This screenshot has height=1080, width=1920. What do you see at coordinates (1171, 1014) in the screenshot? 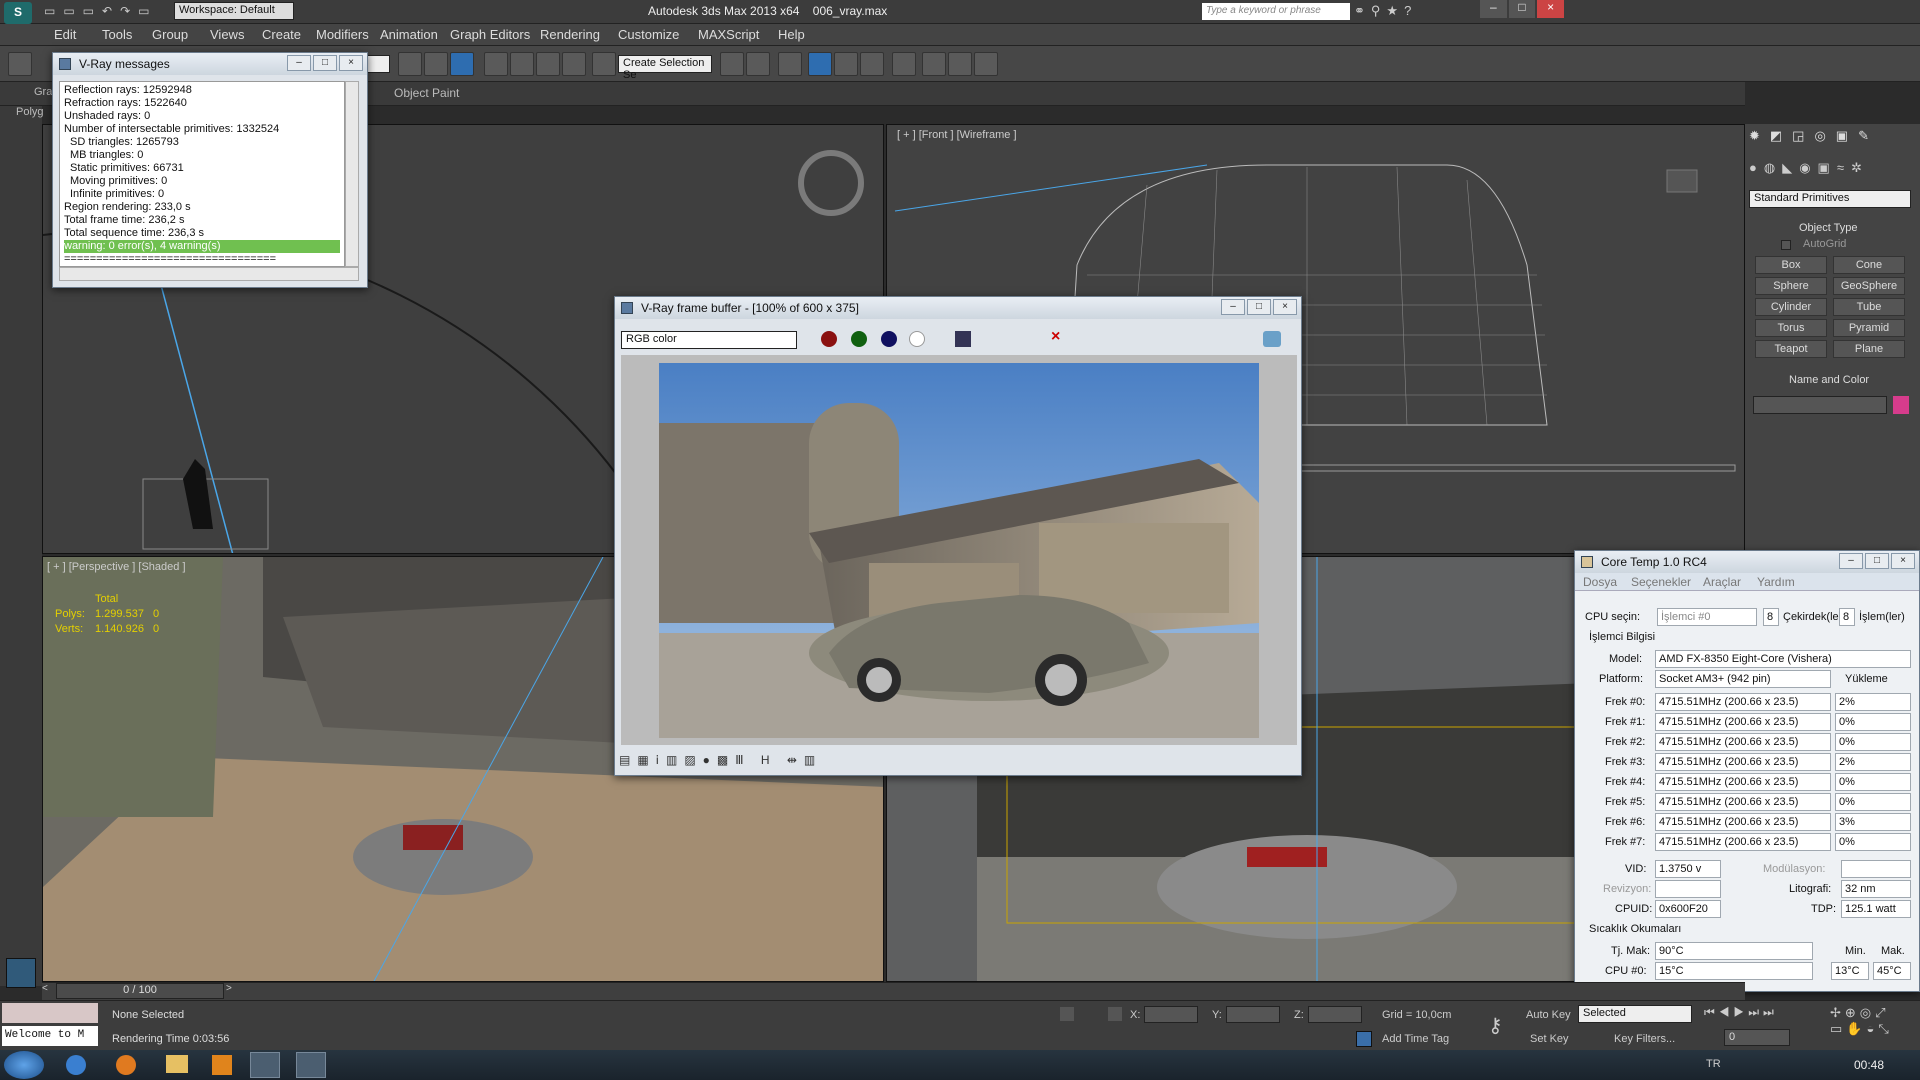
I see `x-coordinate-input` at bounding box center [1171, 1014].